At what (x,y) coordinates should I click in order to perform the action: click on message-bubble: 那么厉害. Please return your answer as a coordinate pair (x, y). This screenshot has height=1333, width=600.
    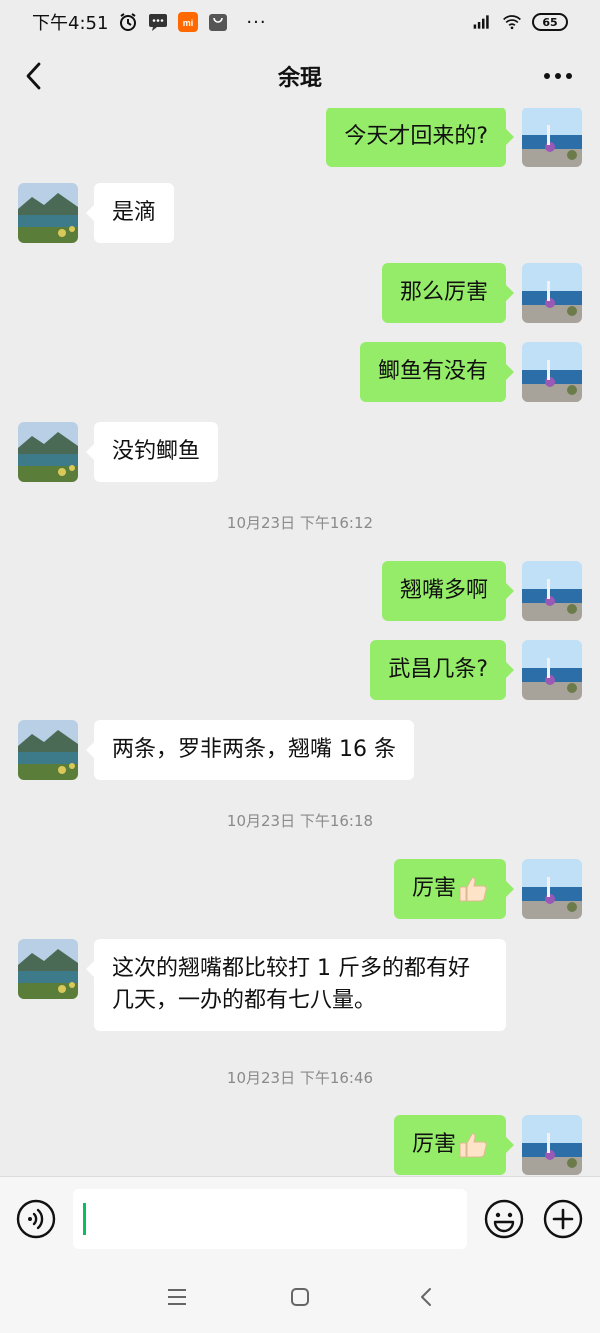
    Looking at the image, I should click on (448, 293).